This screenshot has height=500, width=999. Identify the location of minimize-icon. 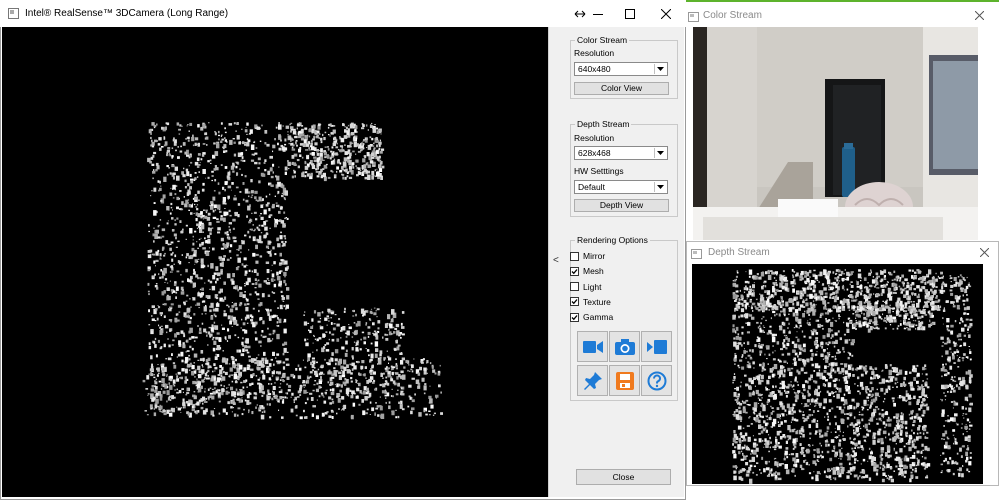
(598, 14).